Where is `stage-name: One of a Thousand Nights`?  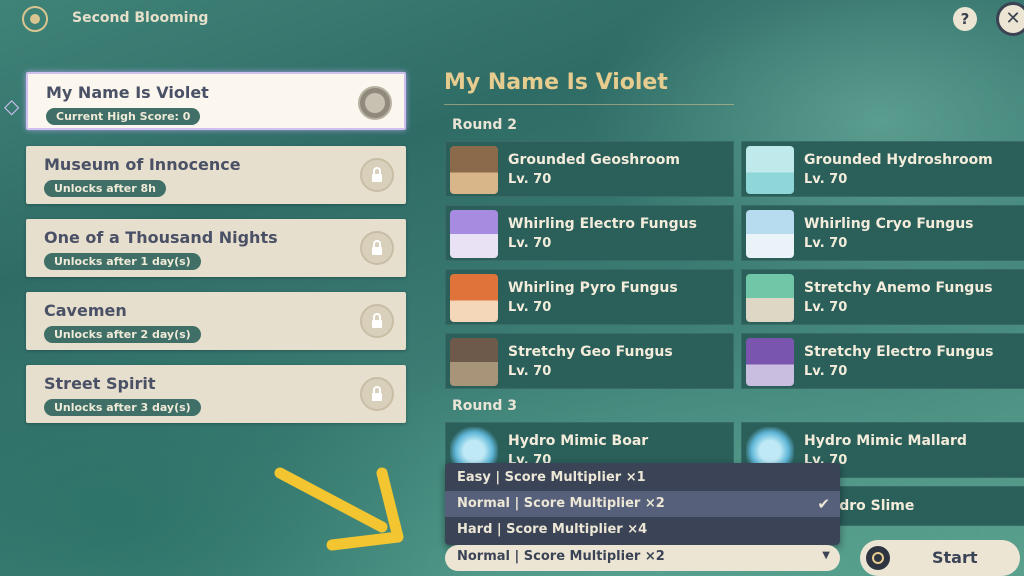 stage-name: One of a Thousand Nights is located at coordinates (161, 237).